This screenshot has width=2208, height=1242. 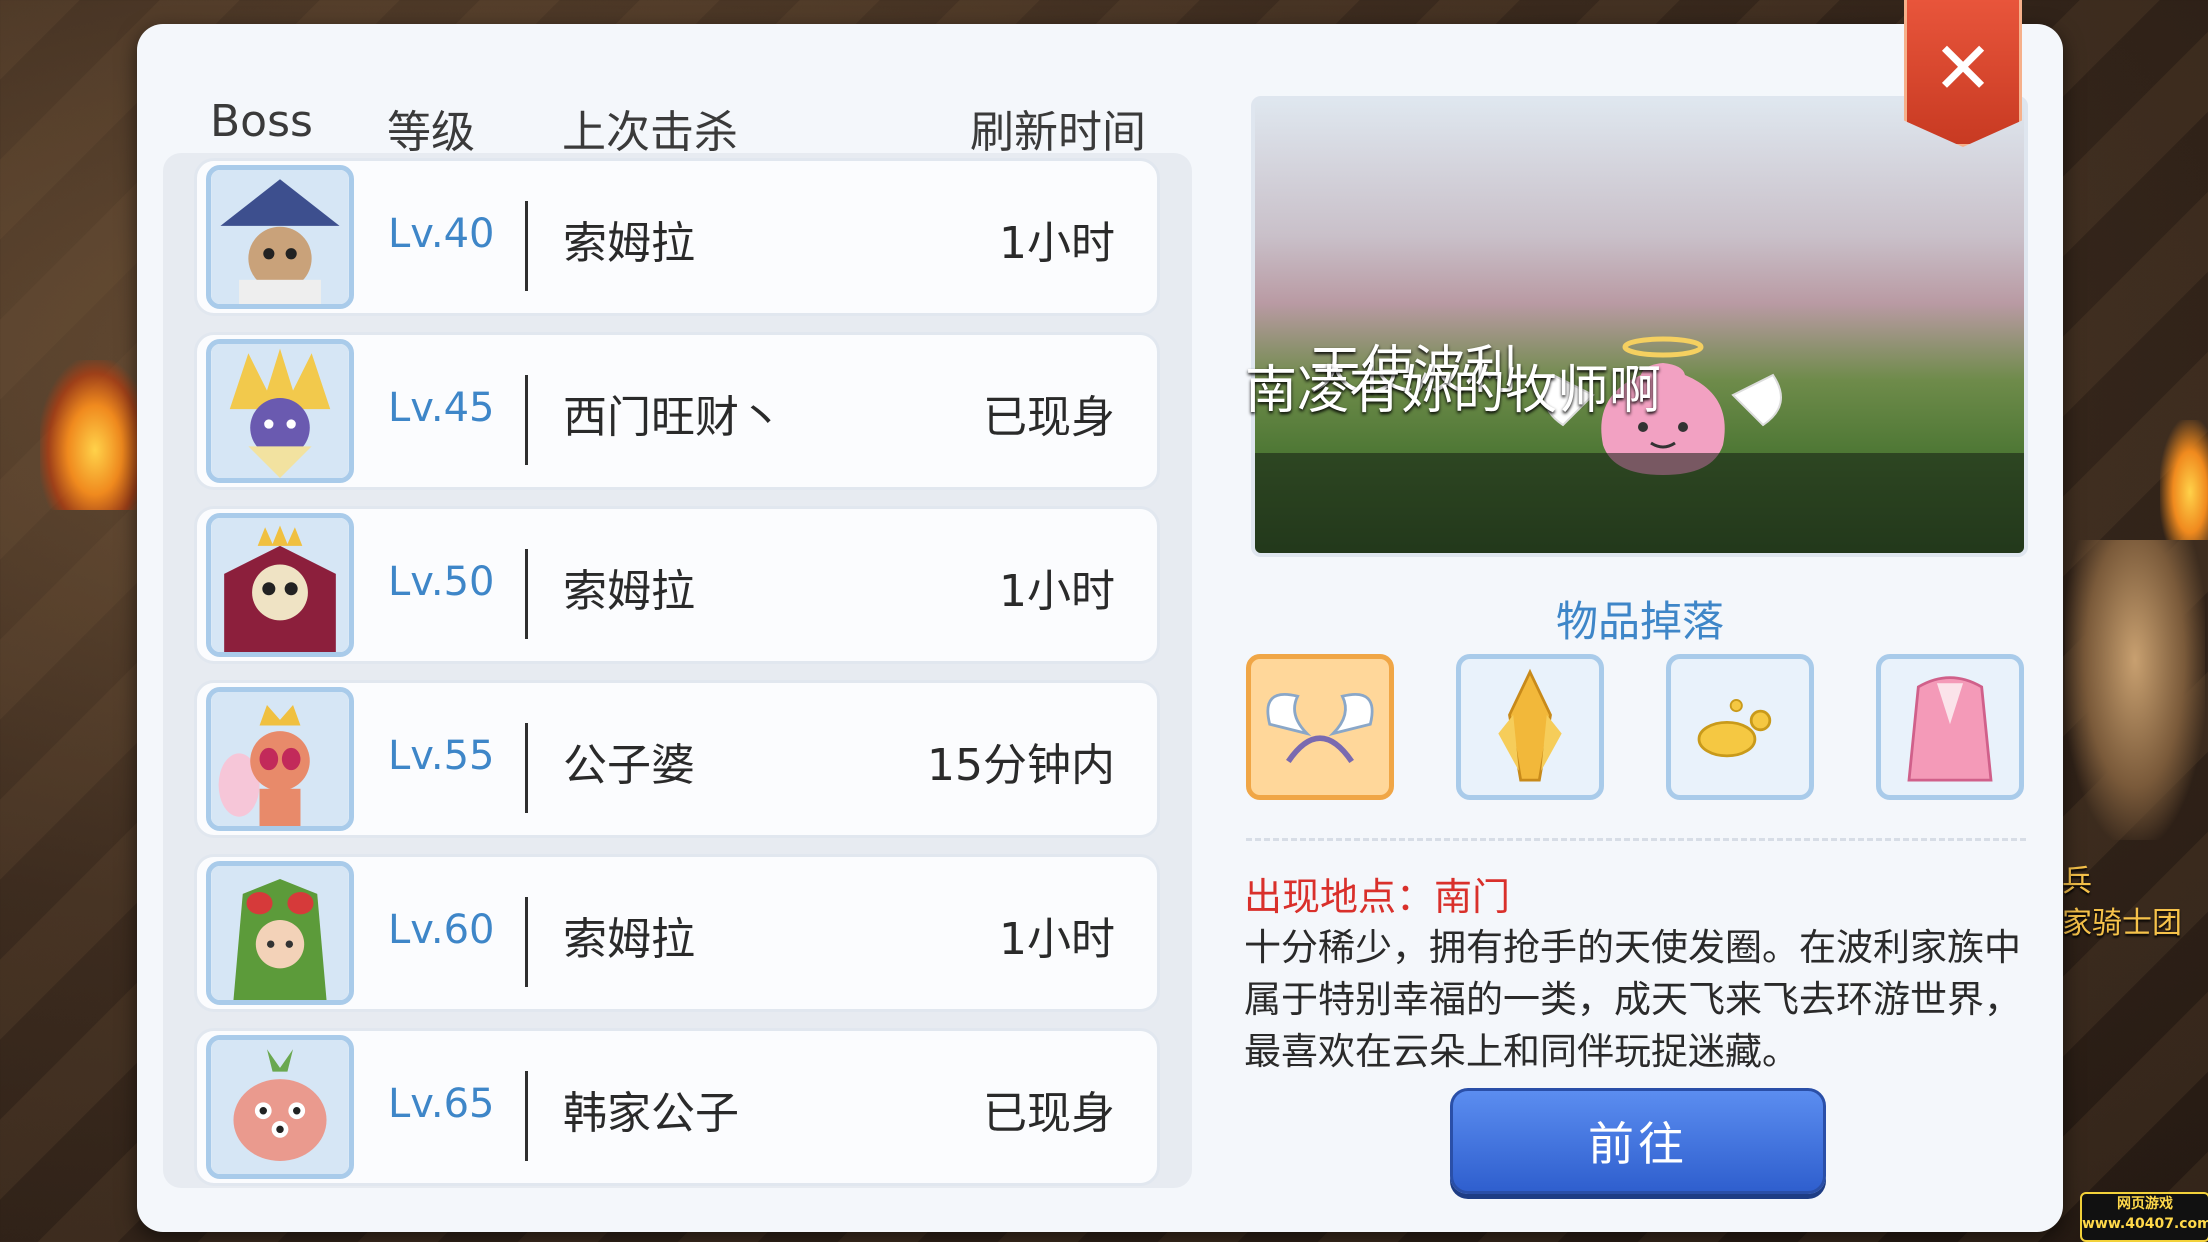 What do you see at coordinates (1740, 727) in the screenshot?
I see `golden-jelly-icon` at bounding box center [1740, 727].